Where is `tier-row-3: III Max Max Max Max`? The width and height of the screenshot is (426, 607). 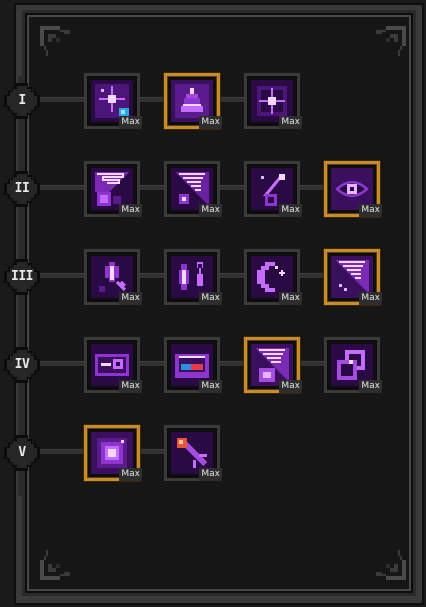 tier-row-3: III Max Max Max Max is located at coordinates (213, 279).